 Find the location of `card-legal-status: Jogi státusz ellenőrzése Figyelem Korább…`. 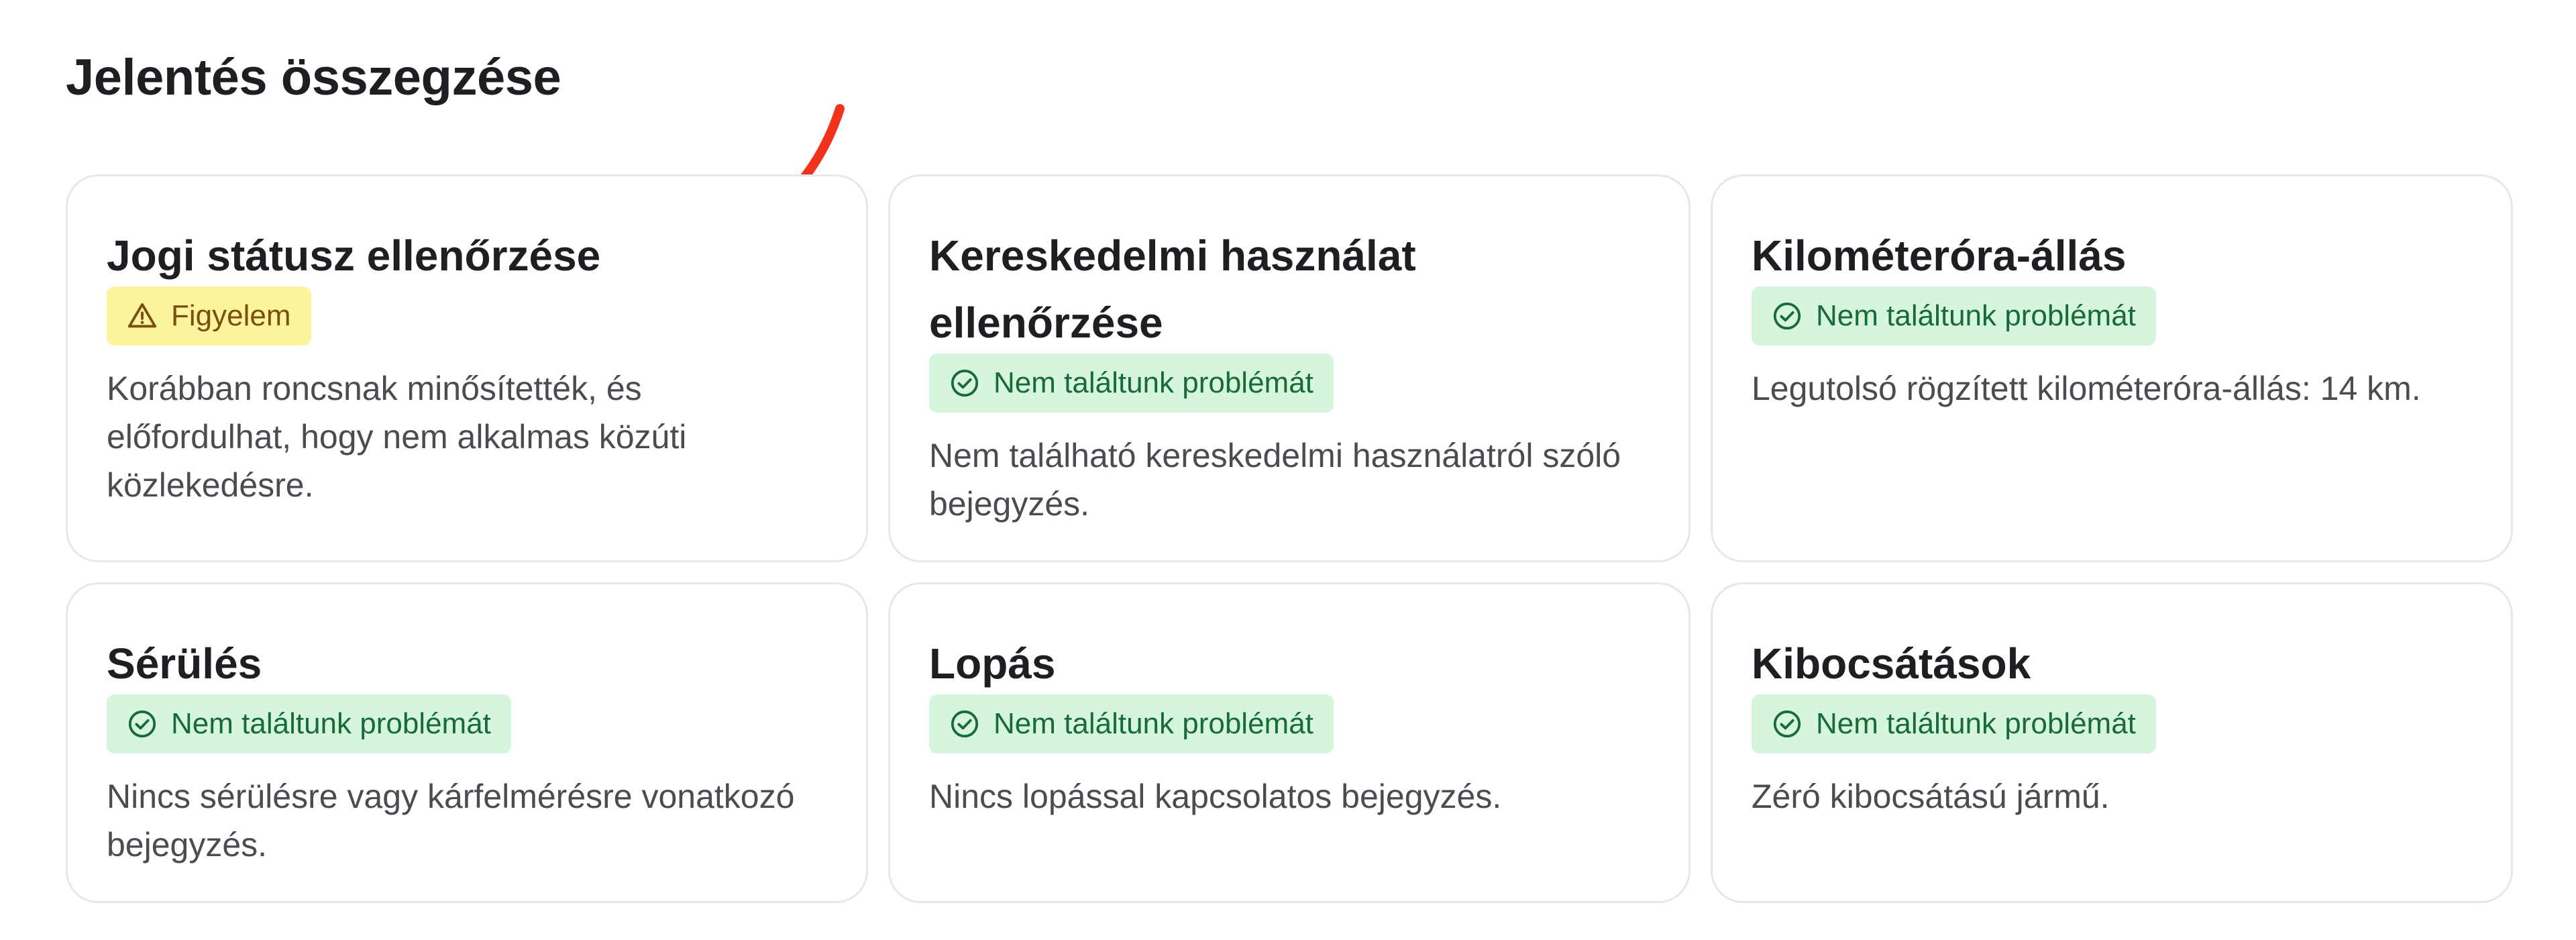

card-legal-status: Jogi státusz ellenőrzése Figyelem Korább… is located at coordinates (467, 368).